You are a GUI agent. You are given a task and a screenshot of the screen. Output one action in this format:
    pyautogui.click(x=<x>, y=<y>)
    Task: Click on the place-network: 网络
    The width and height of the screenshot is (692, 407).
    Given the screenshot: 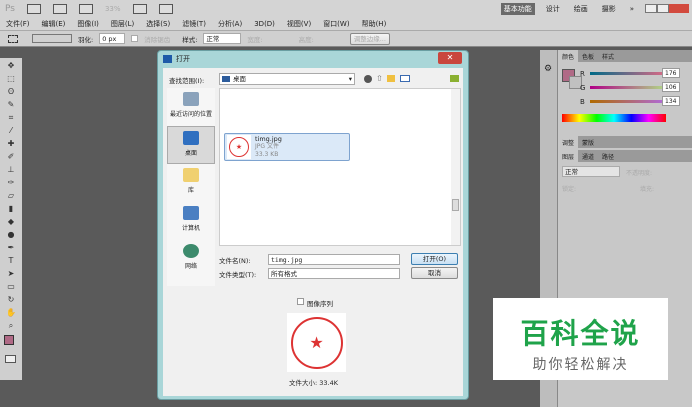 What is the action you would take?
    pyautogui.click(x=191, y=259)
    